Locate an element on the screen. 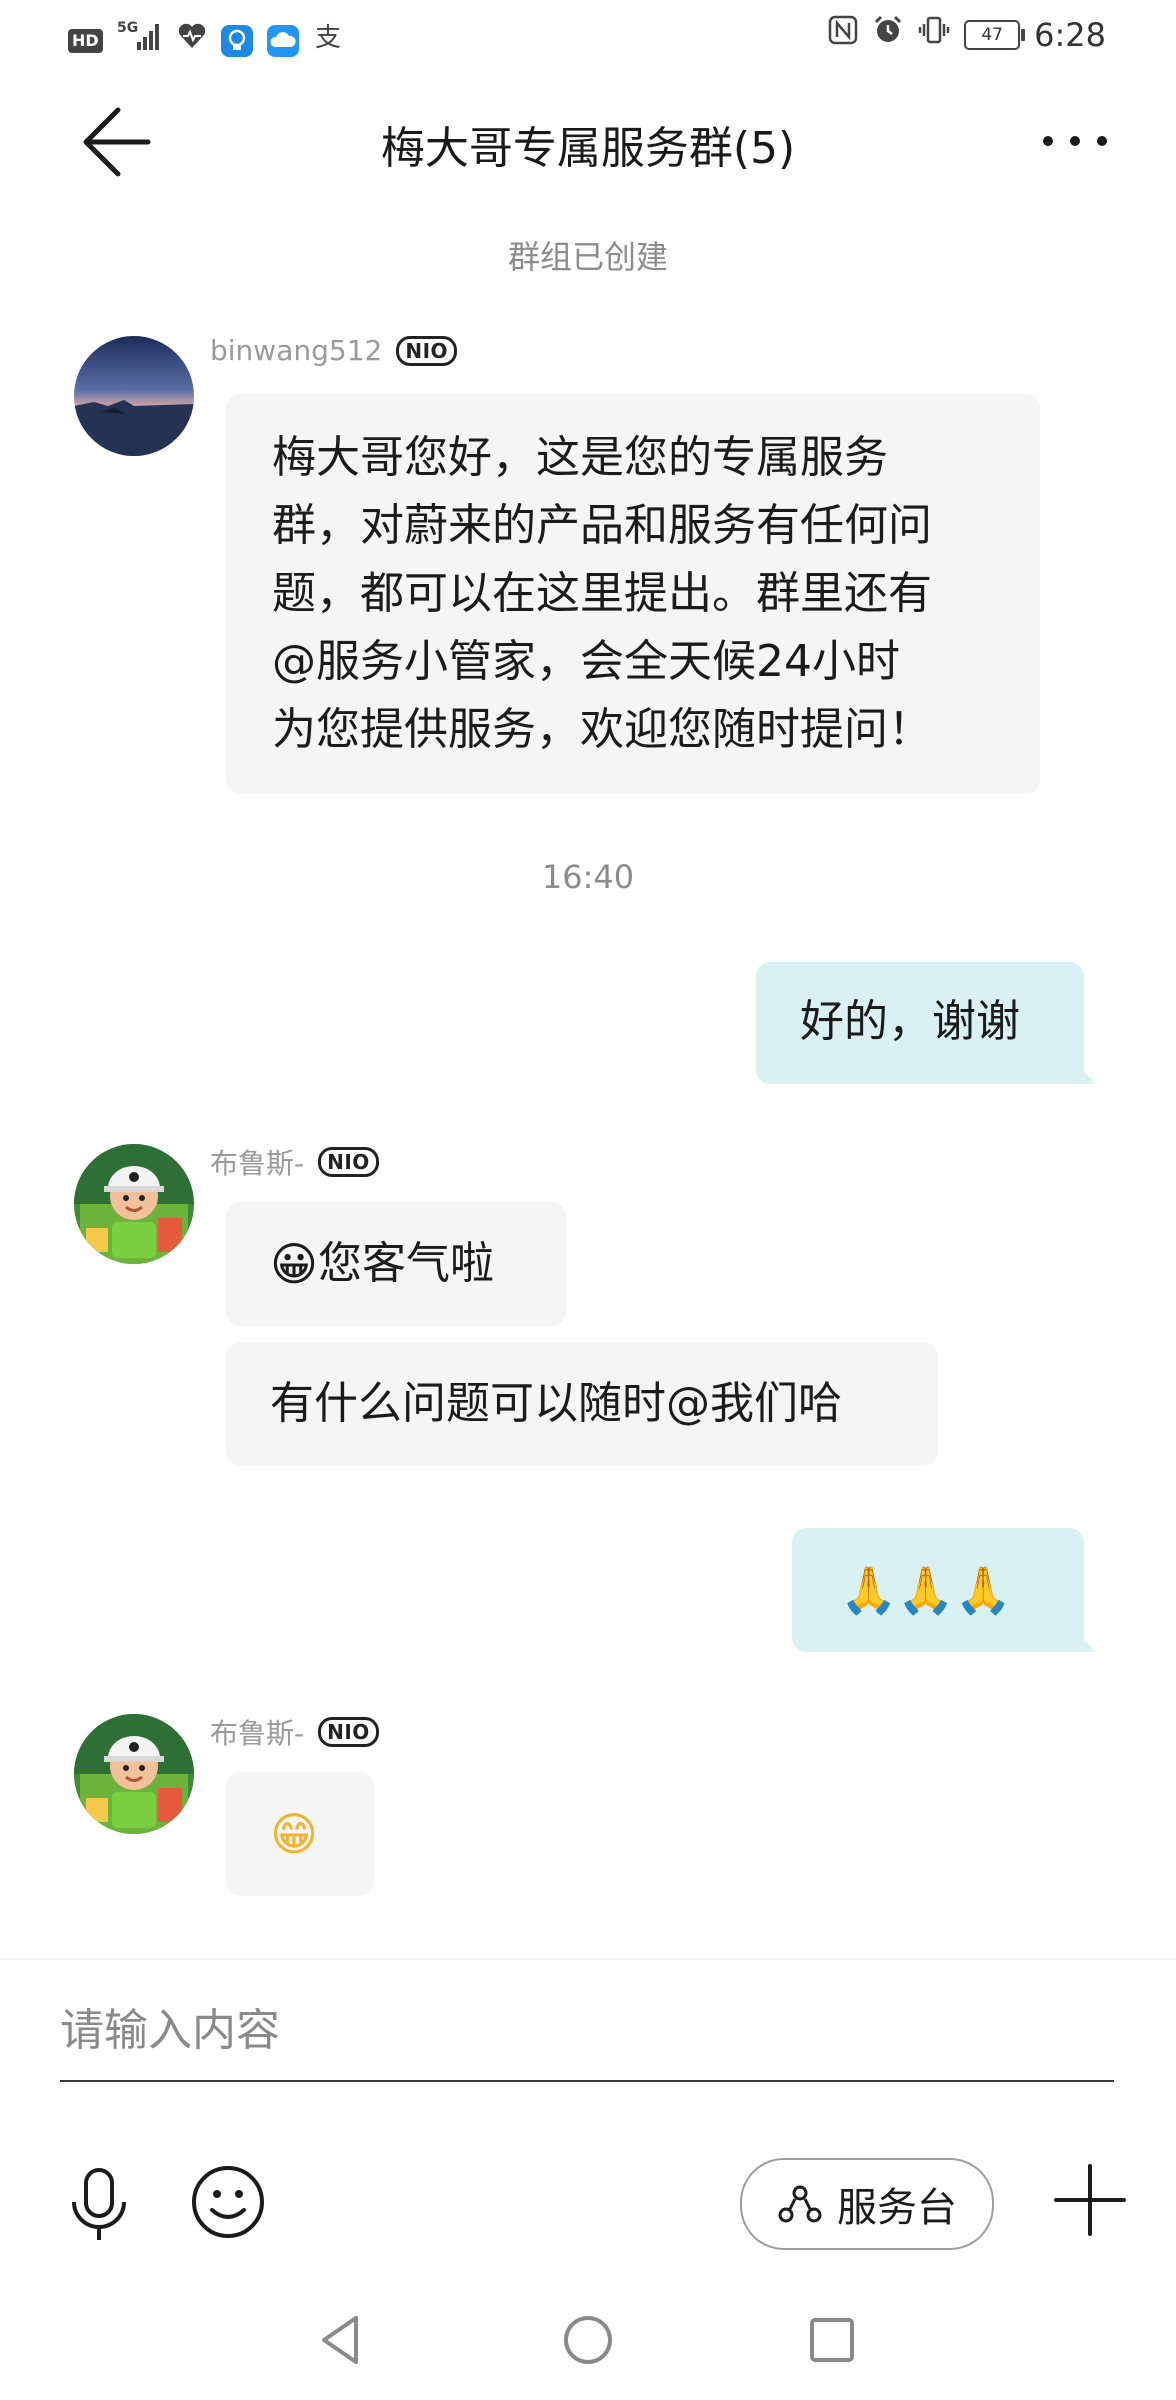  message-text-line: 为您提供服务，欢迎您随时提问！ is located at coordinates (602, 729).